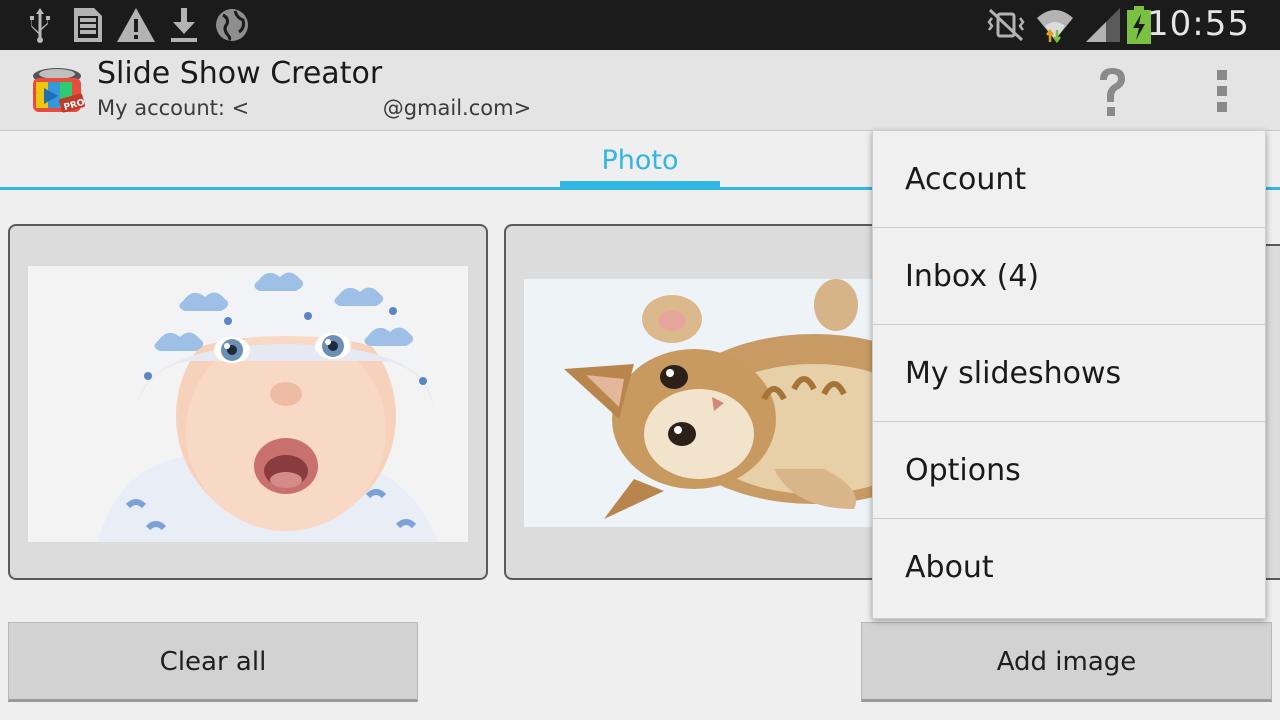 This screenshot has width=1280, height=720. Describe the element at coordinates (1069, 470) in the screenshot. I see `menu-item-options: Options` at that location.